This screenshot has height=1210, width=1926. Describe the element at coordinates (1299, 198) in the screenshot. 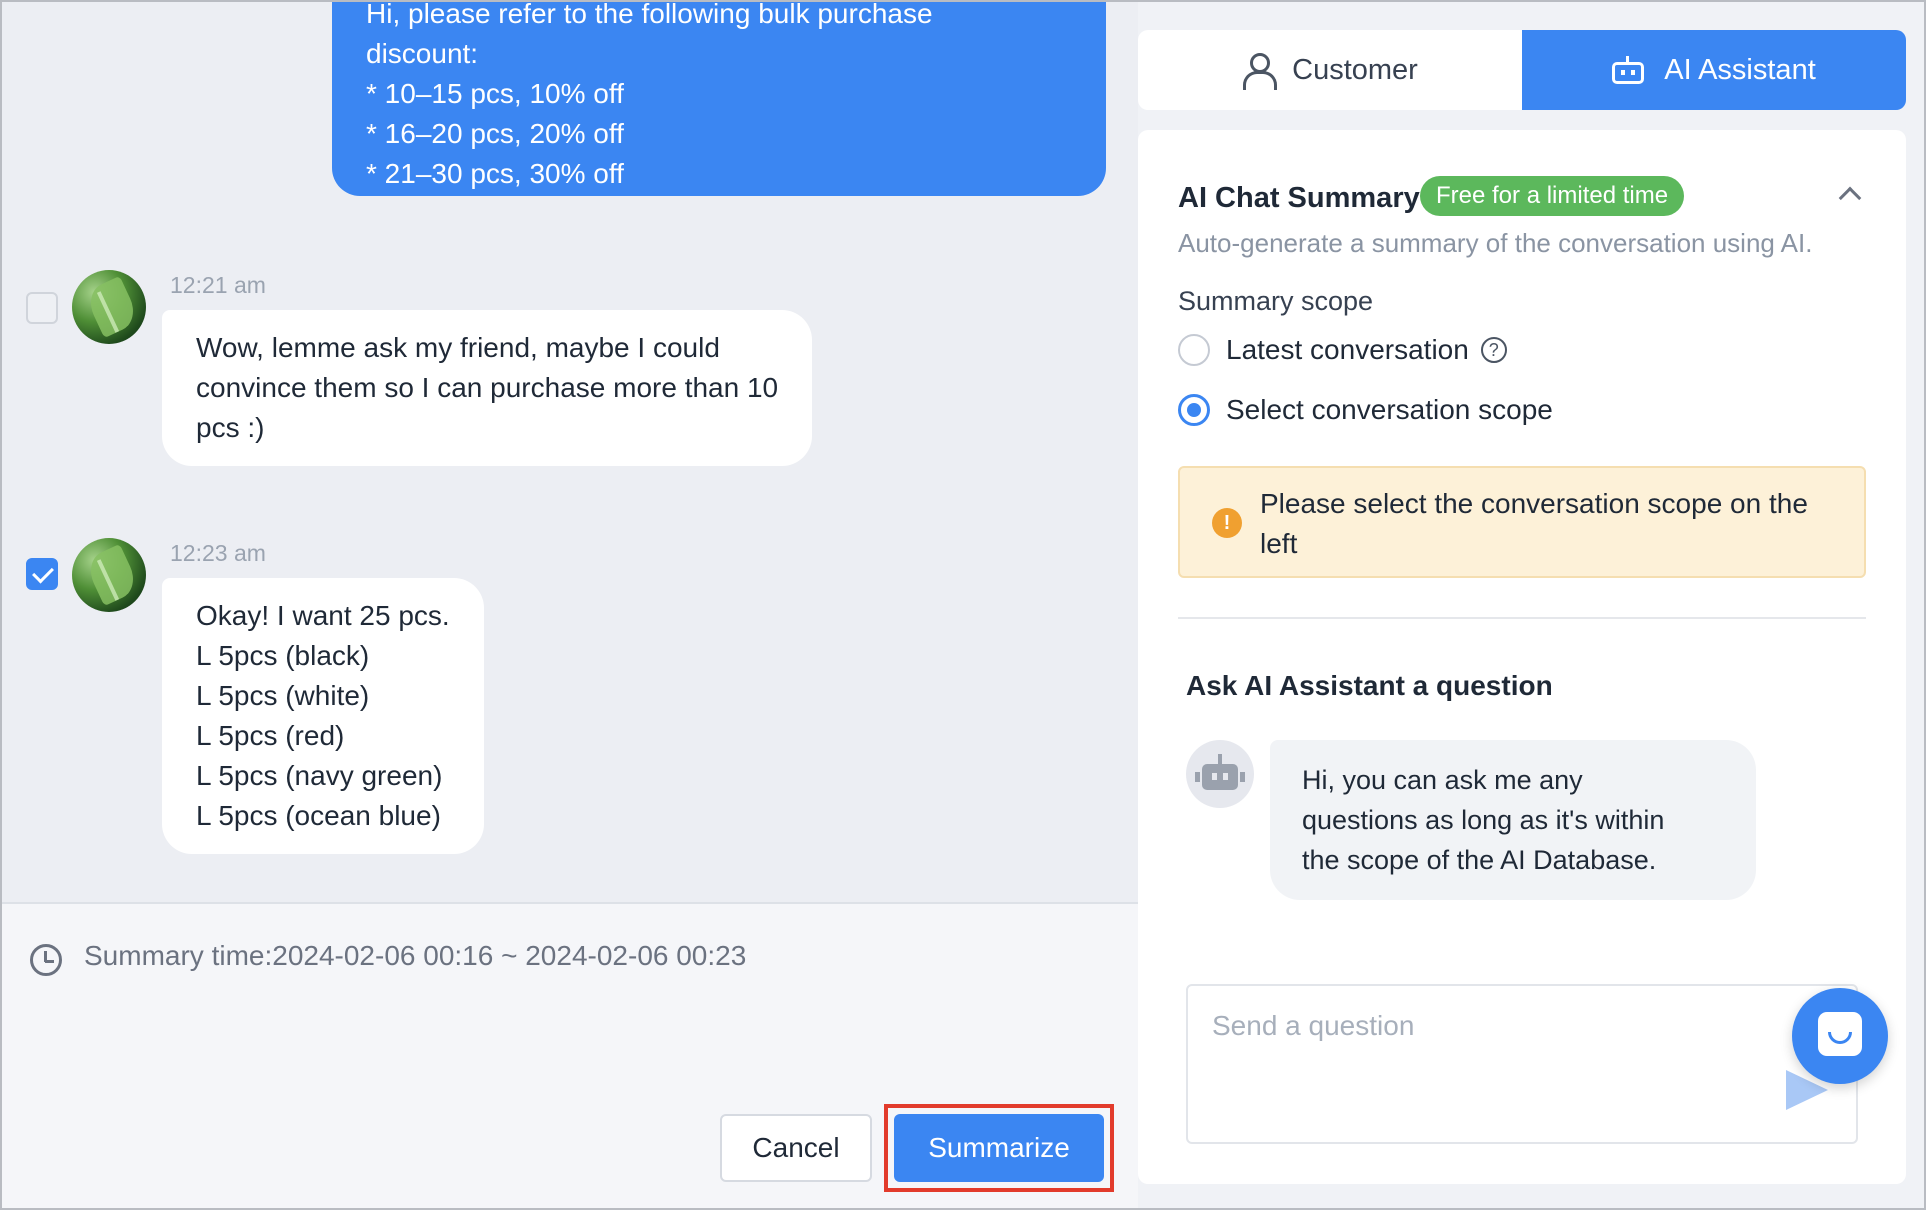

I see `ai-chat-summary-title: AI Chat Summary` at that location.